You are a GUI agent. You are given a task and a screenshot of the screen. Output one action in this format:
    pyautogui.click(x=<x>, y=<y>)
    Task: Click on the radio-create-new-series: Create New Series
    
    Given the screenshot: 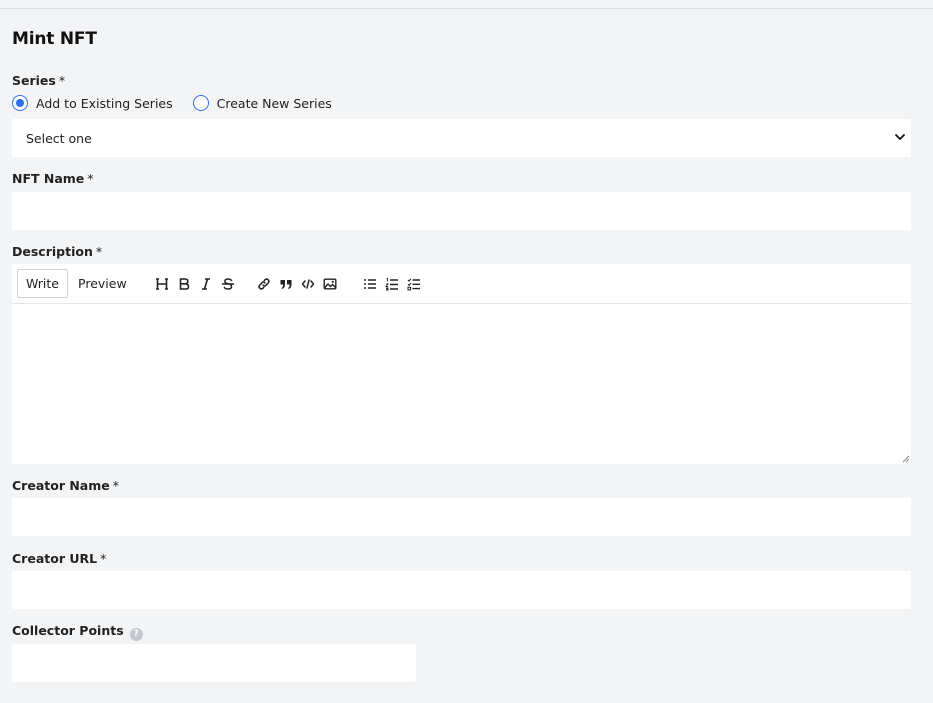 What is the action you would take?
    pyautogui.click(x=262, y=103)
    